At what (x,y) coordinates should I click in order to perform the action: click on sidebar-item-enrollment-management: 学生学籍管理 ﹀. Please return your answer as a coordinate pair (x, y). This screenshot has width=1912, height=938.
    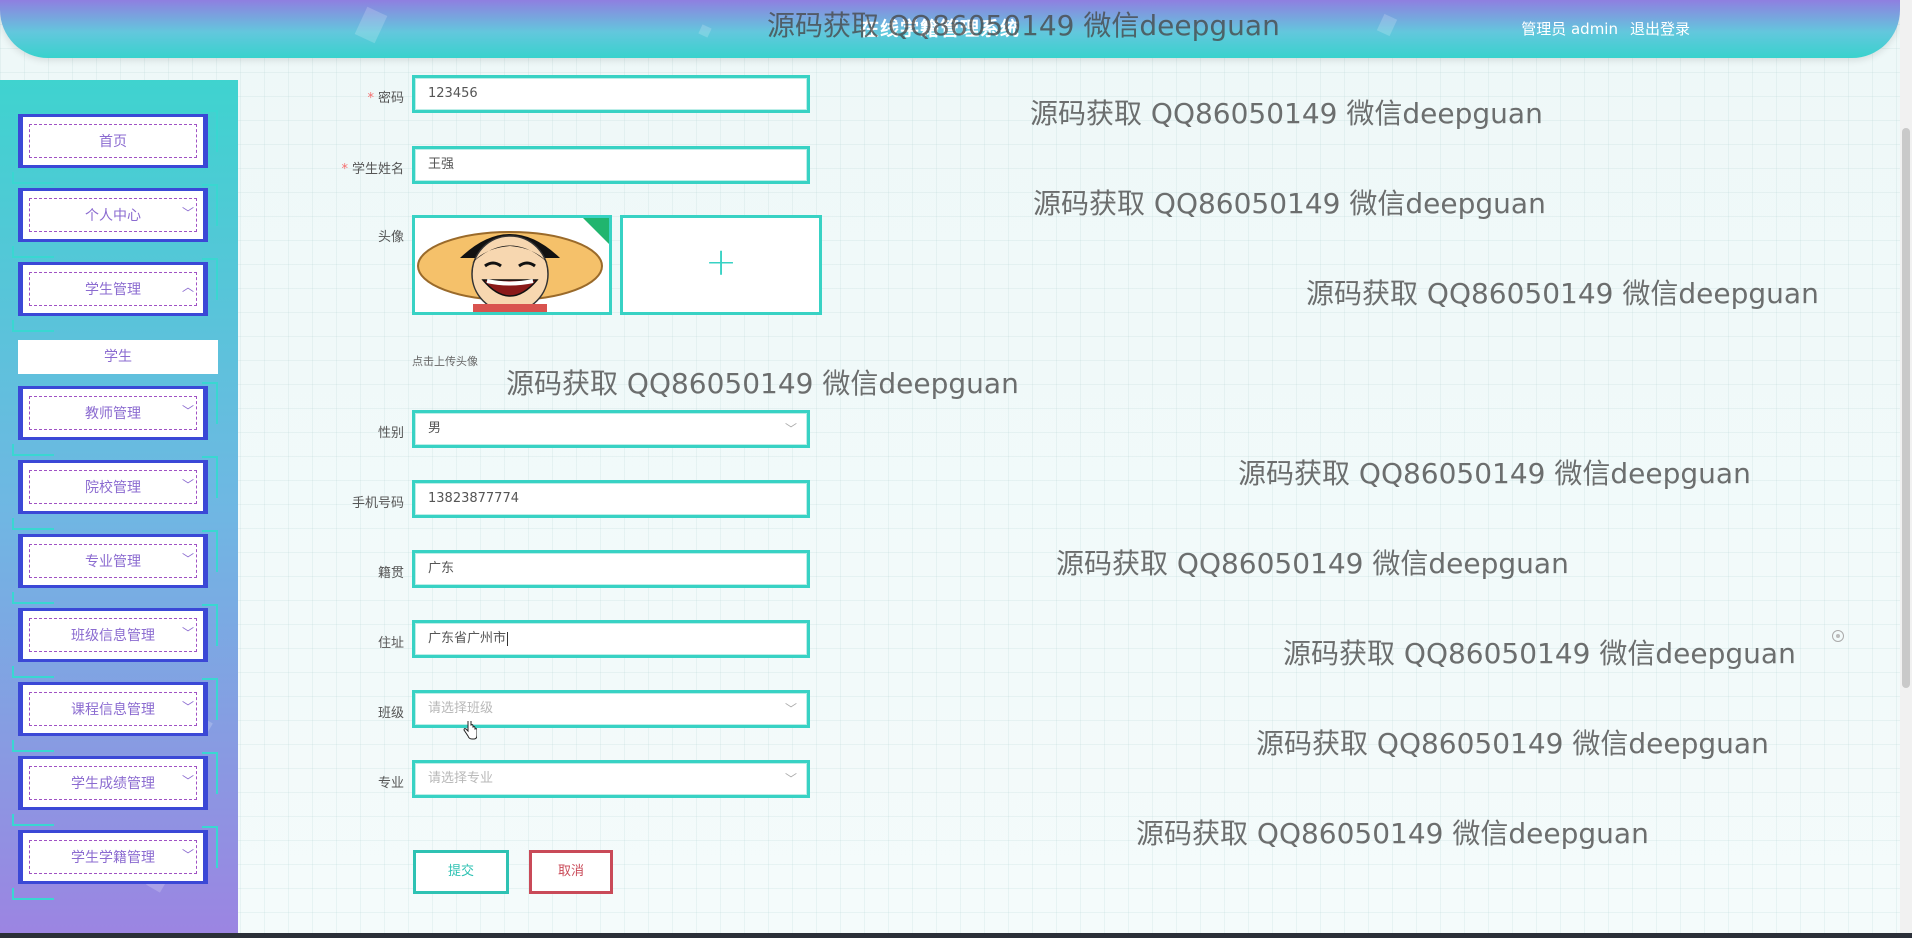
    Looking at the image, I should click on (115, 863).